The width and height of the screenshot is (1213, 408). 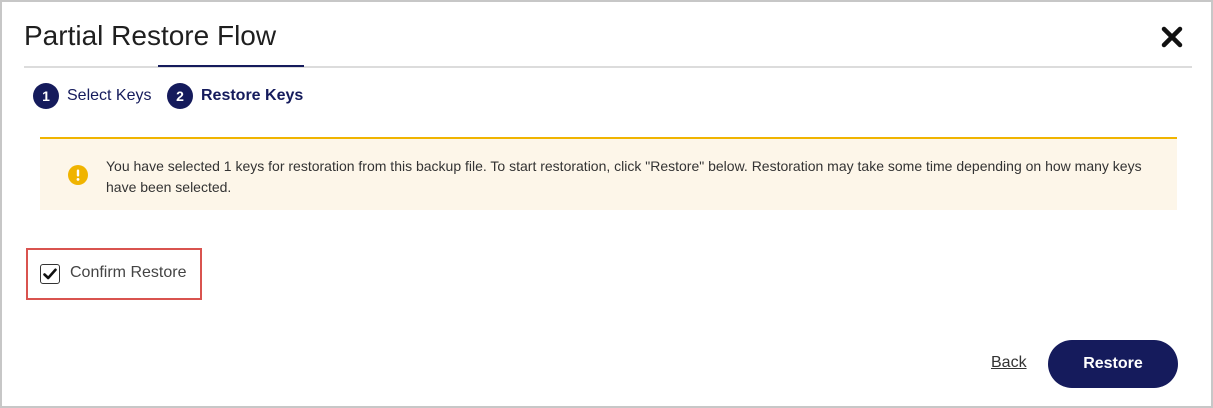 I want to click on checkmark-icon, so click(x=50, y=274).